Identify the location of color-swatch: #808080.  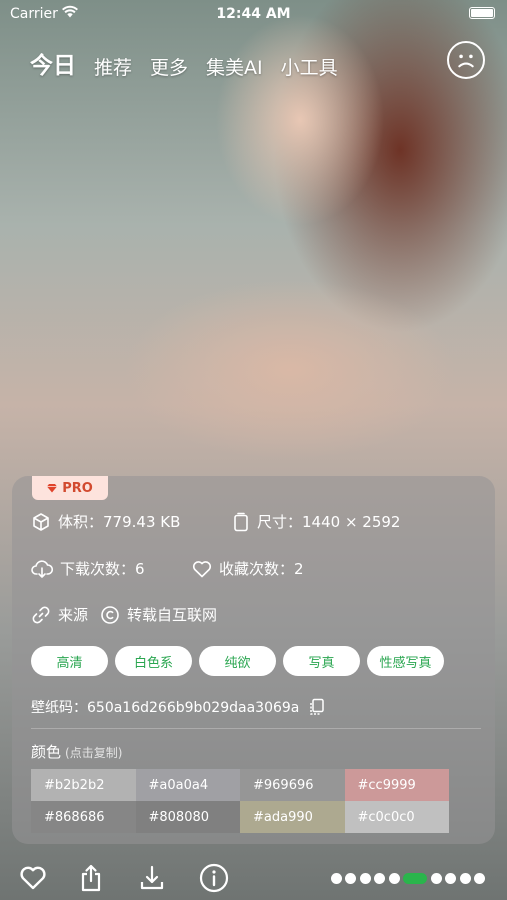
(187, 817).